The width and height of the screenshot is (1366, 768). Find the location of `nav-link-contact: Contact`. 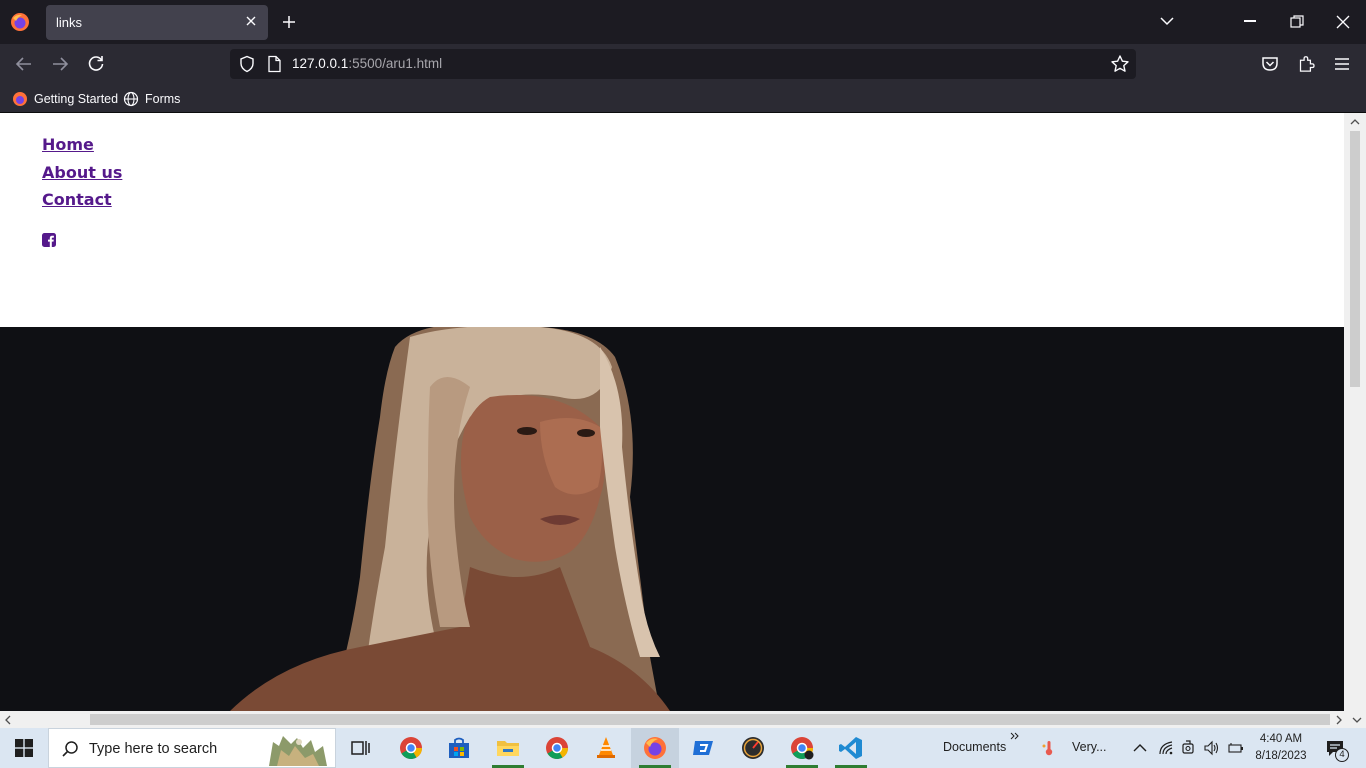

nav-link-contact: Contact is located at coordinates (82, 200).